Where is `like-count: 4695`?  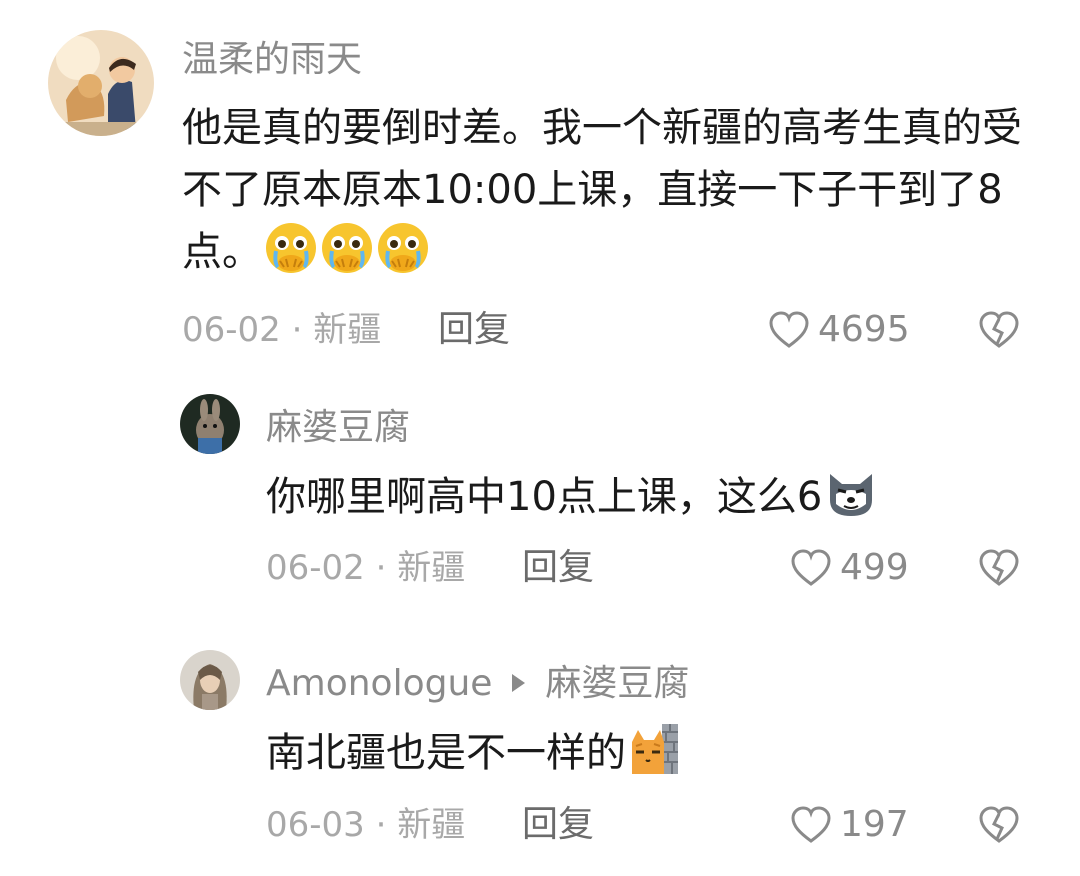 like-count: 4695 is located at coordinates (864, 329).